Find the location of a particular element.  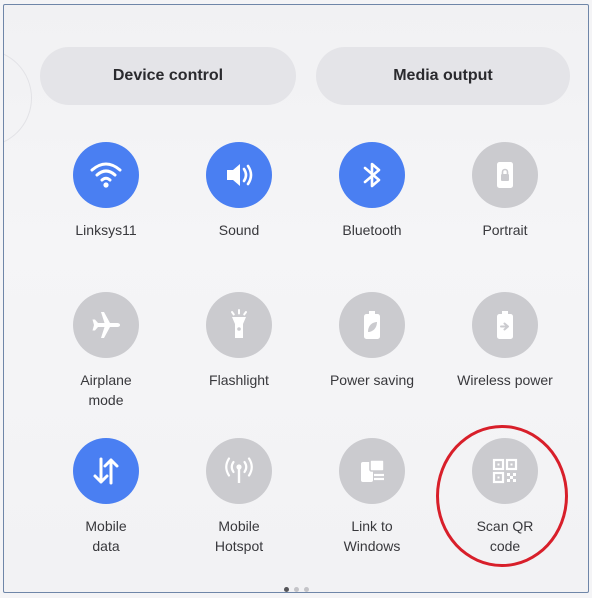

tile-wireless-power: Wireless power is located at coordinates (505, 352).